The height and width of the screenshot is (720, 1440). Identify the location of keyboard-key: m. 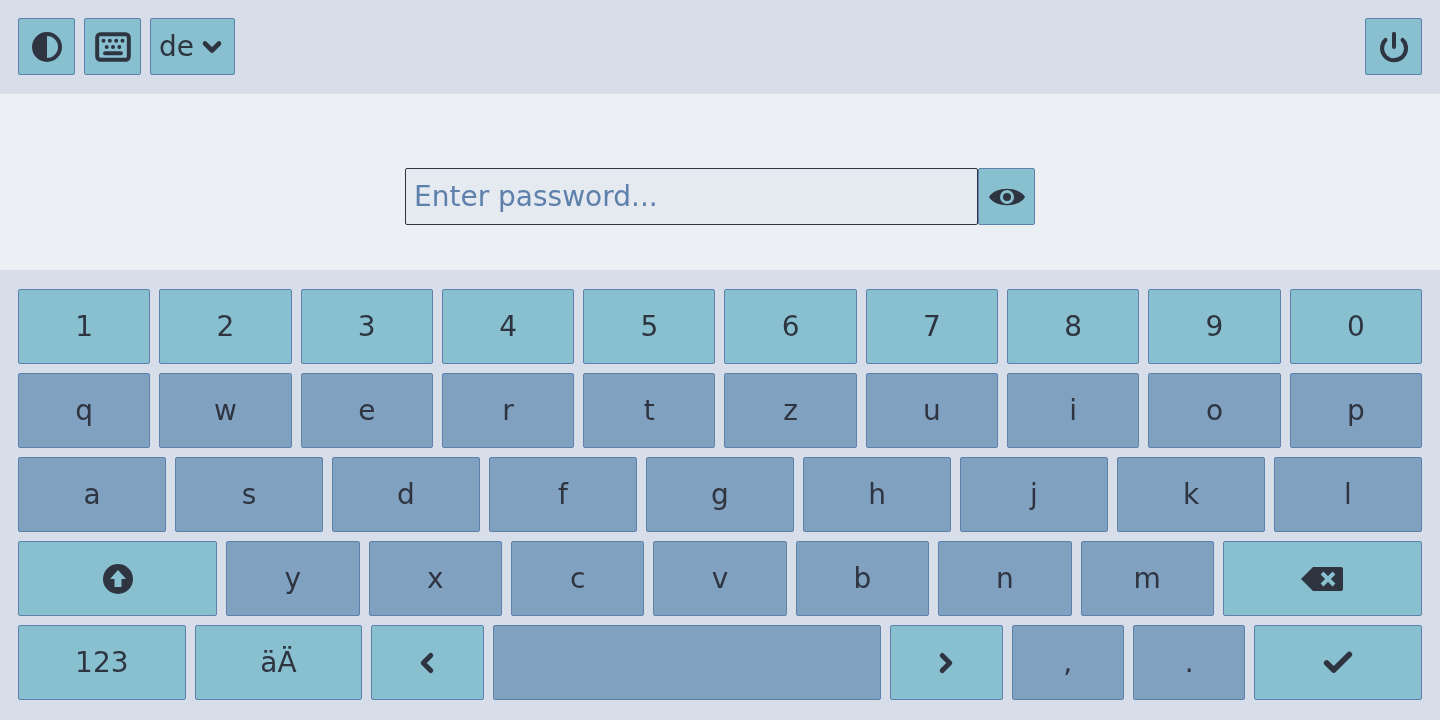
(1147, 578).